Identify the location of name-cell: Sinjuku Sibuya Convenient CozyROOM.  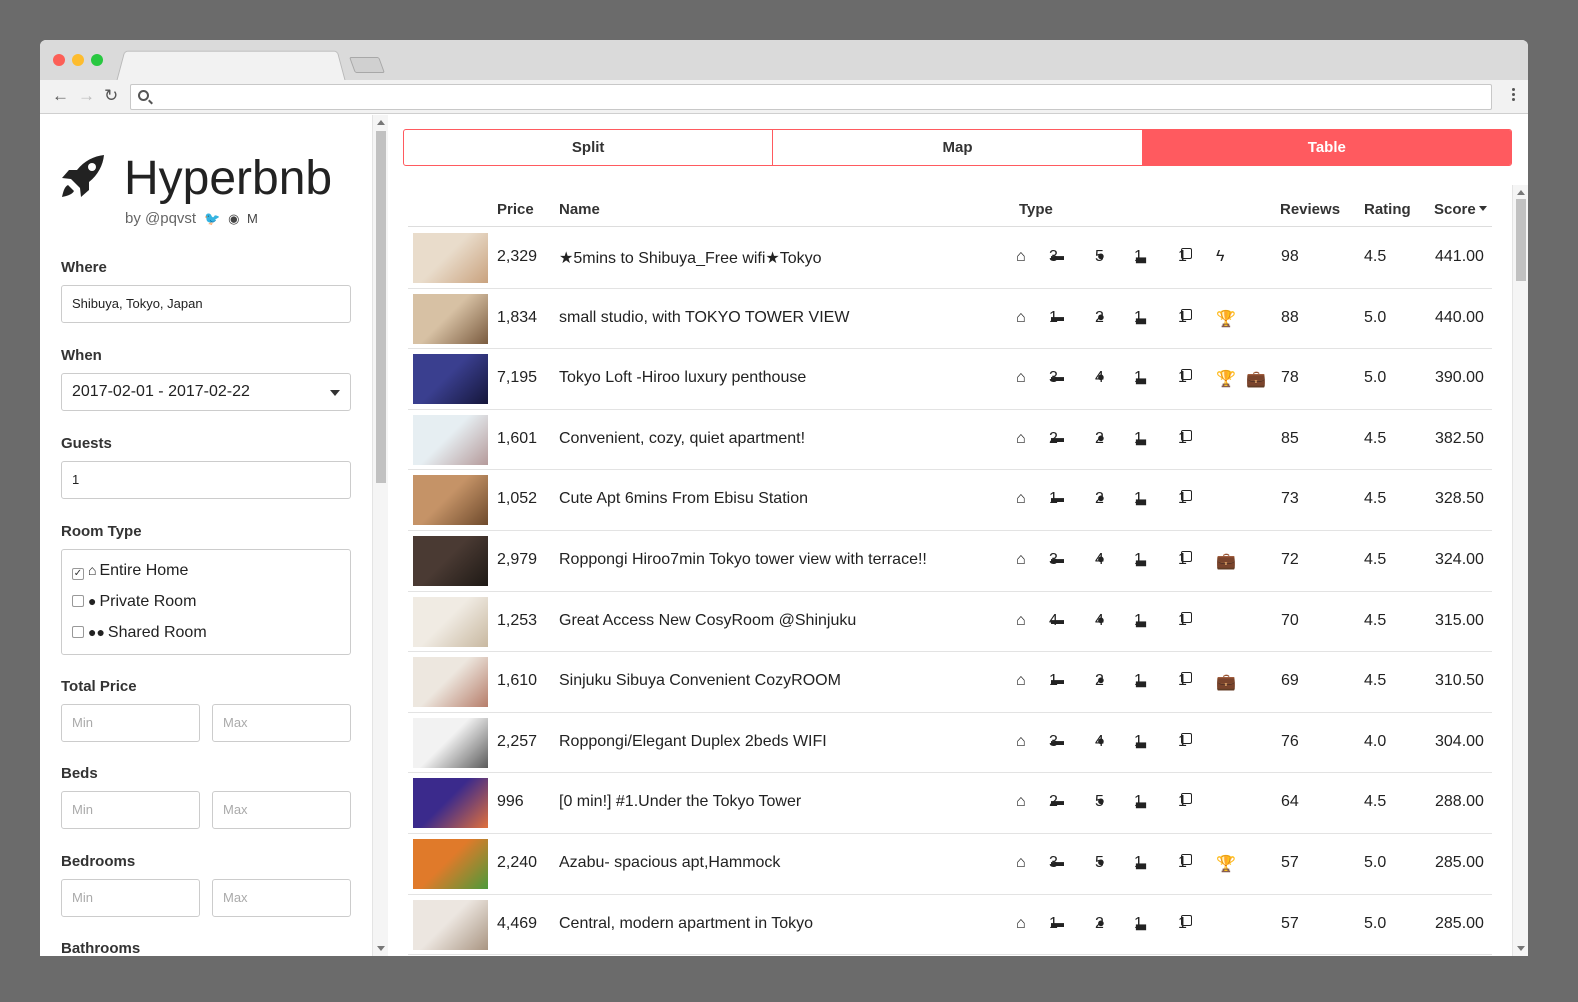
(700, 681).